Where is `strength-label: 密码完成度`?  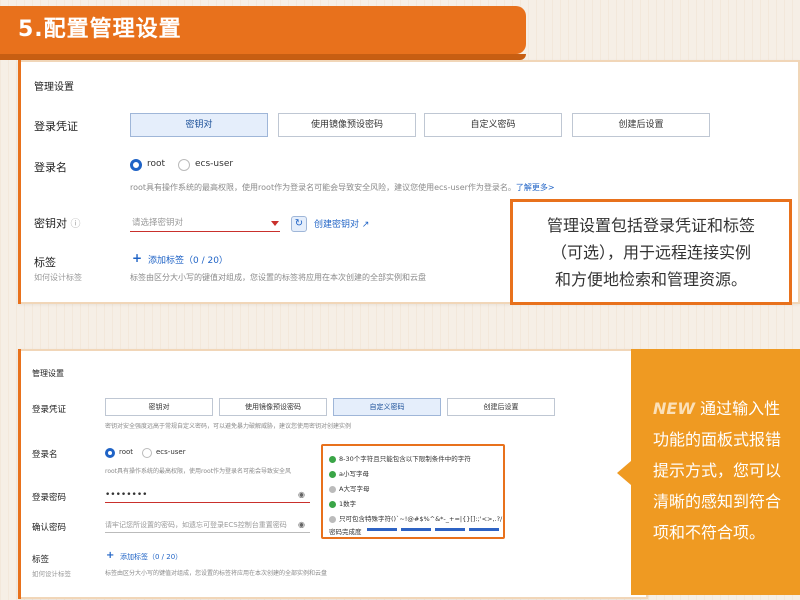
strength-label: 密码完成度 is located at coordinates (345, 532).